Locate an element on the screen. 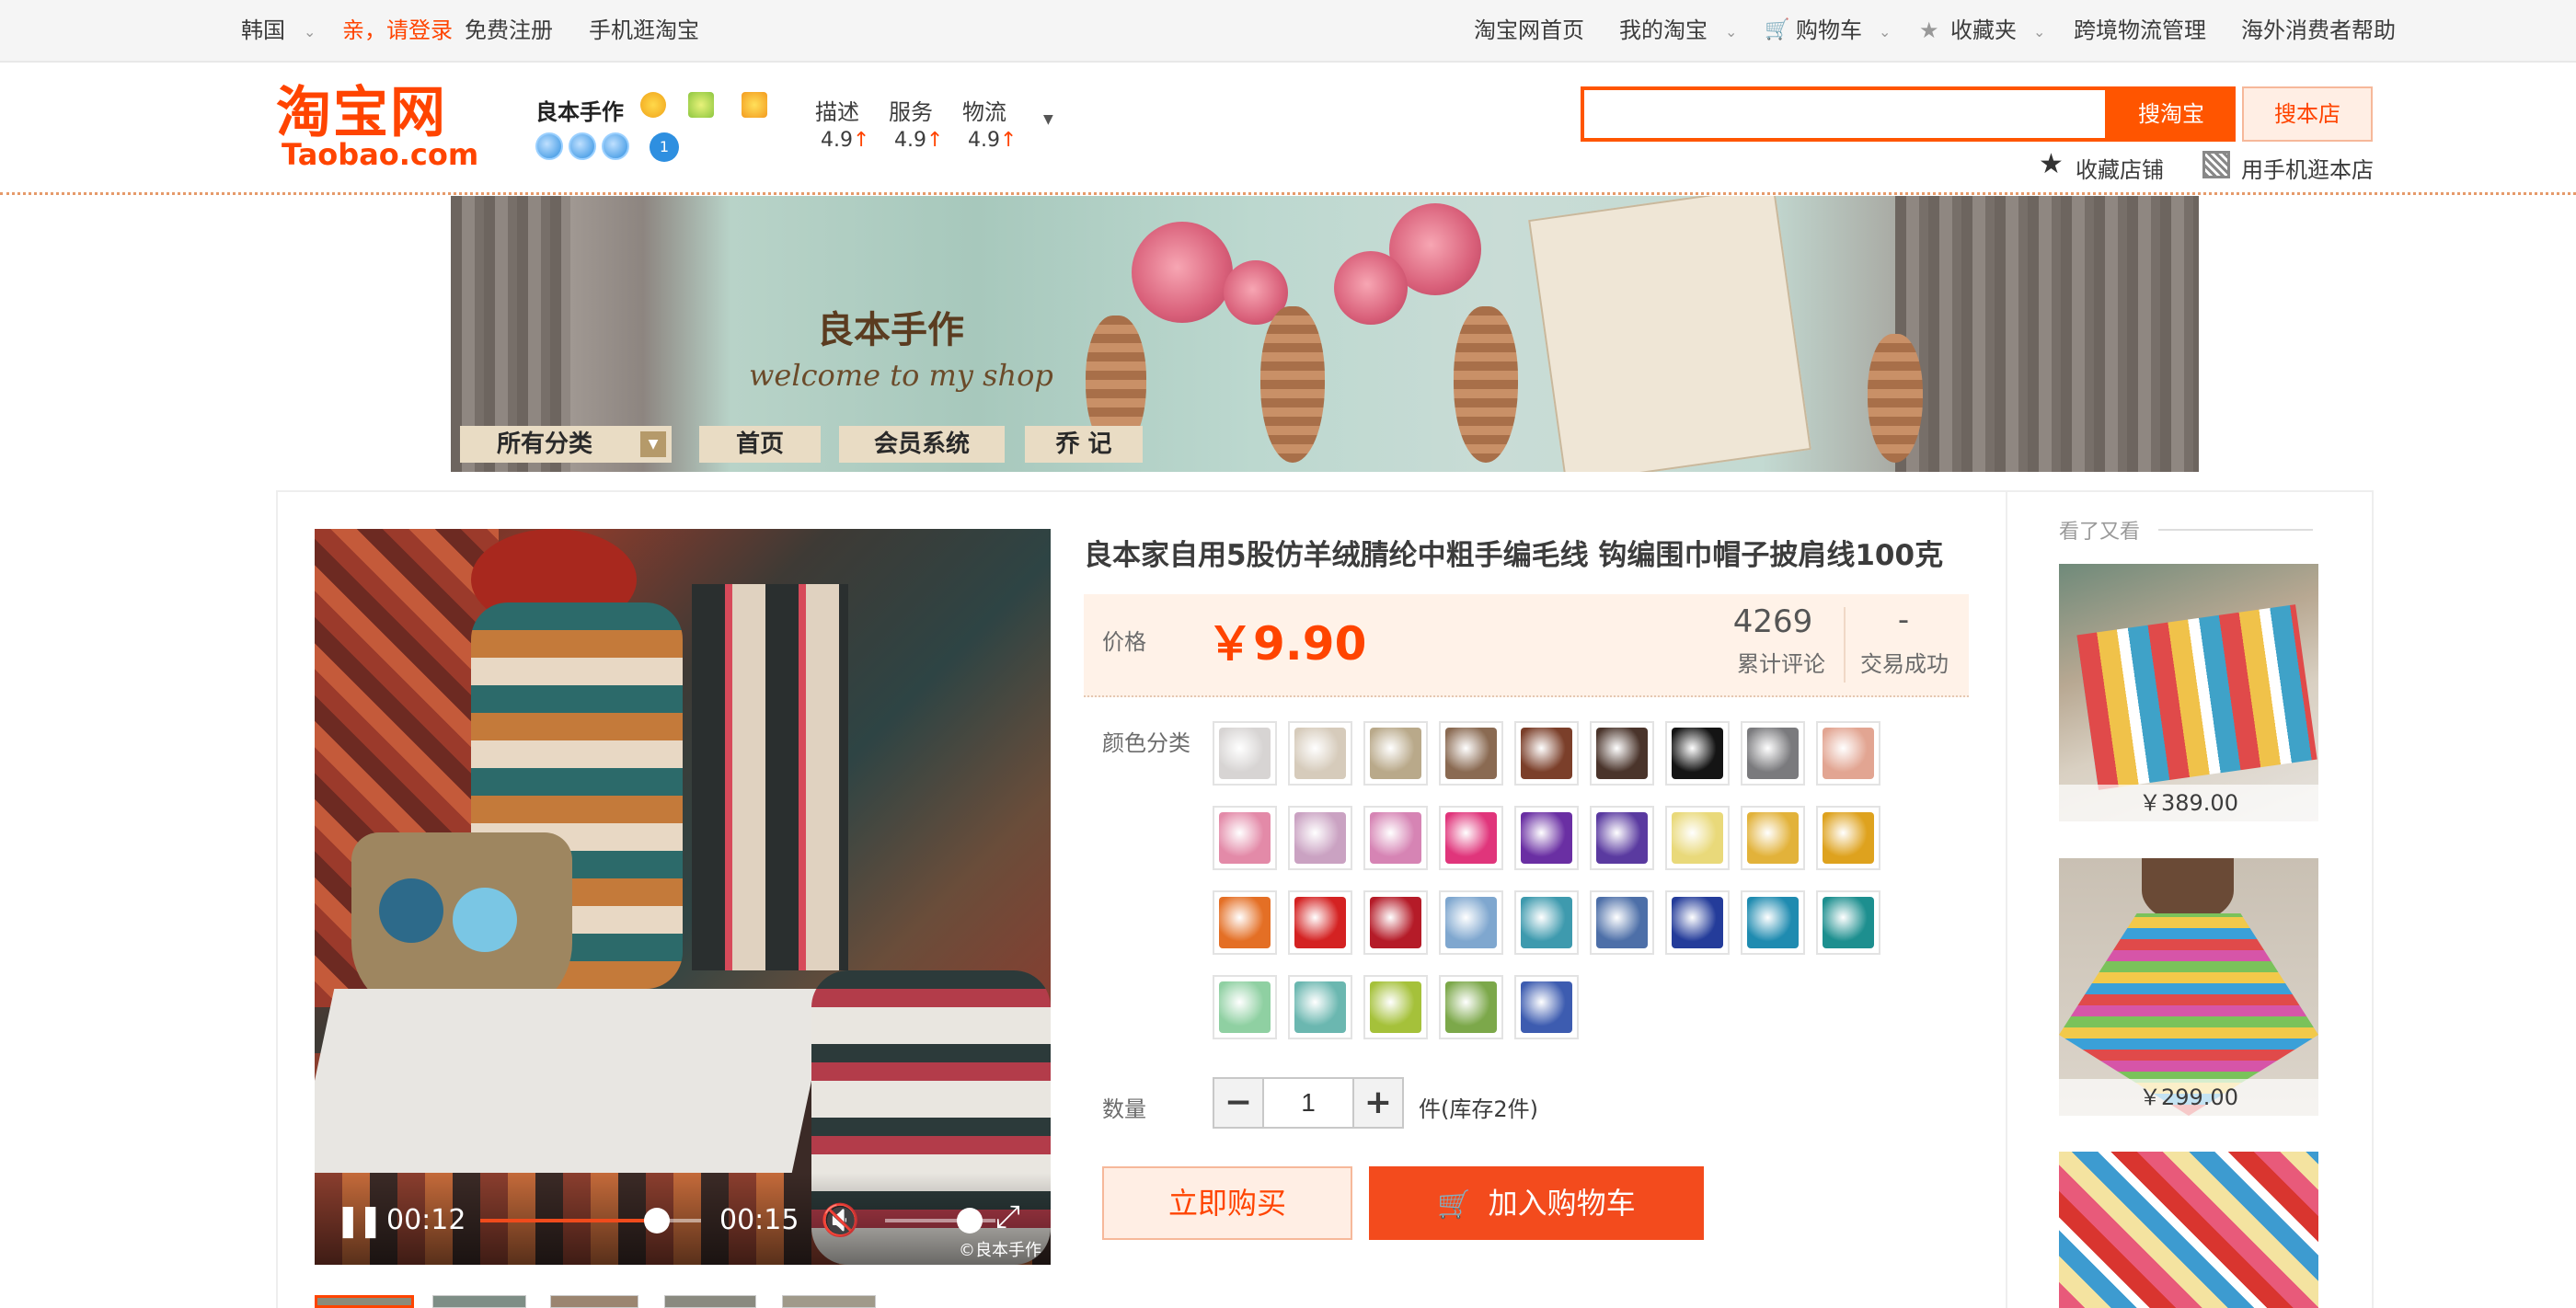 The width and height of the screenshot is (2576, 1308). my-taobao-link: 我的淘宝 is located at coordinates (1663, 30).